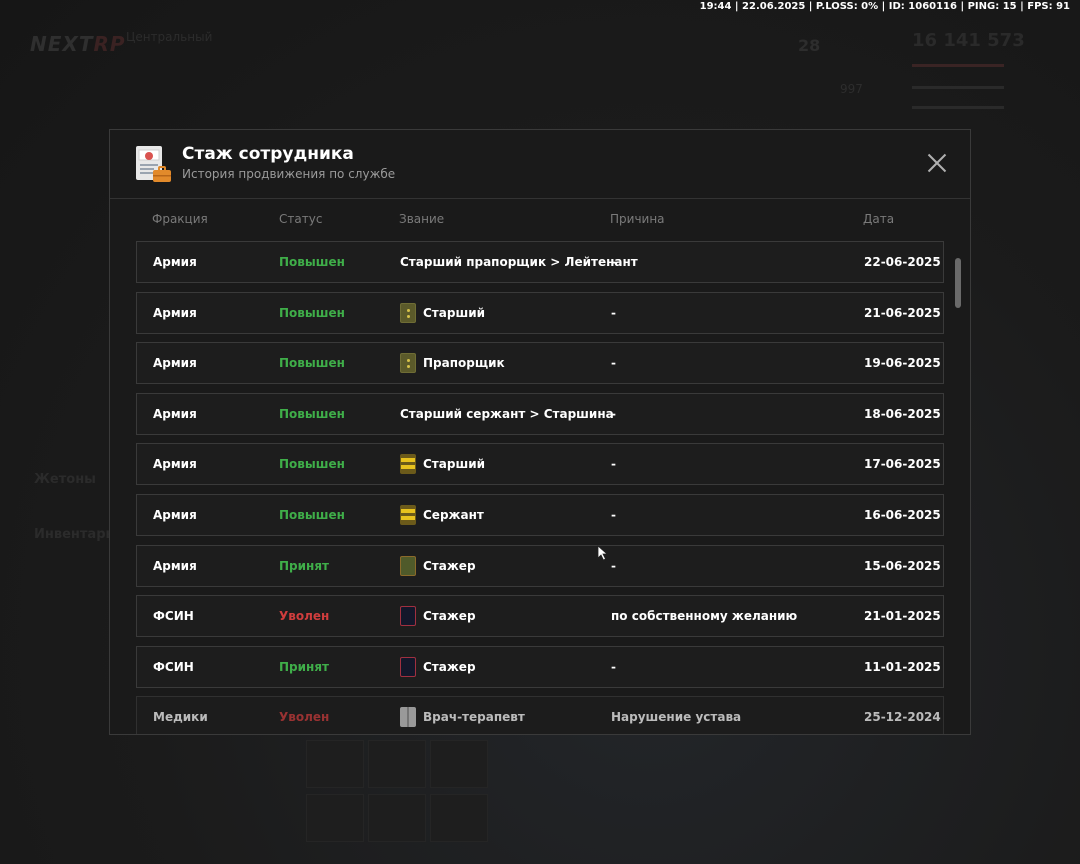  I want to click on cell-date: 21-01-2025, so click(902, 616).